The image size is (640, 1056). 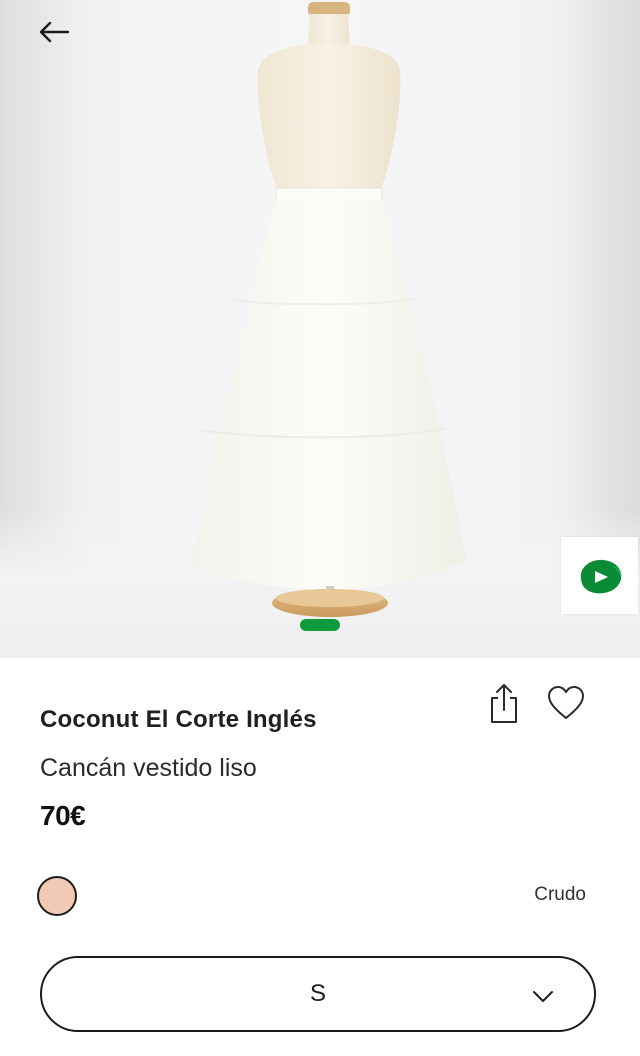 What do you see at coordinates (57, 896) in the screenshot?
I see `color-swatch-selected` at bounding box center [57, 896].